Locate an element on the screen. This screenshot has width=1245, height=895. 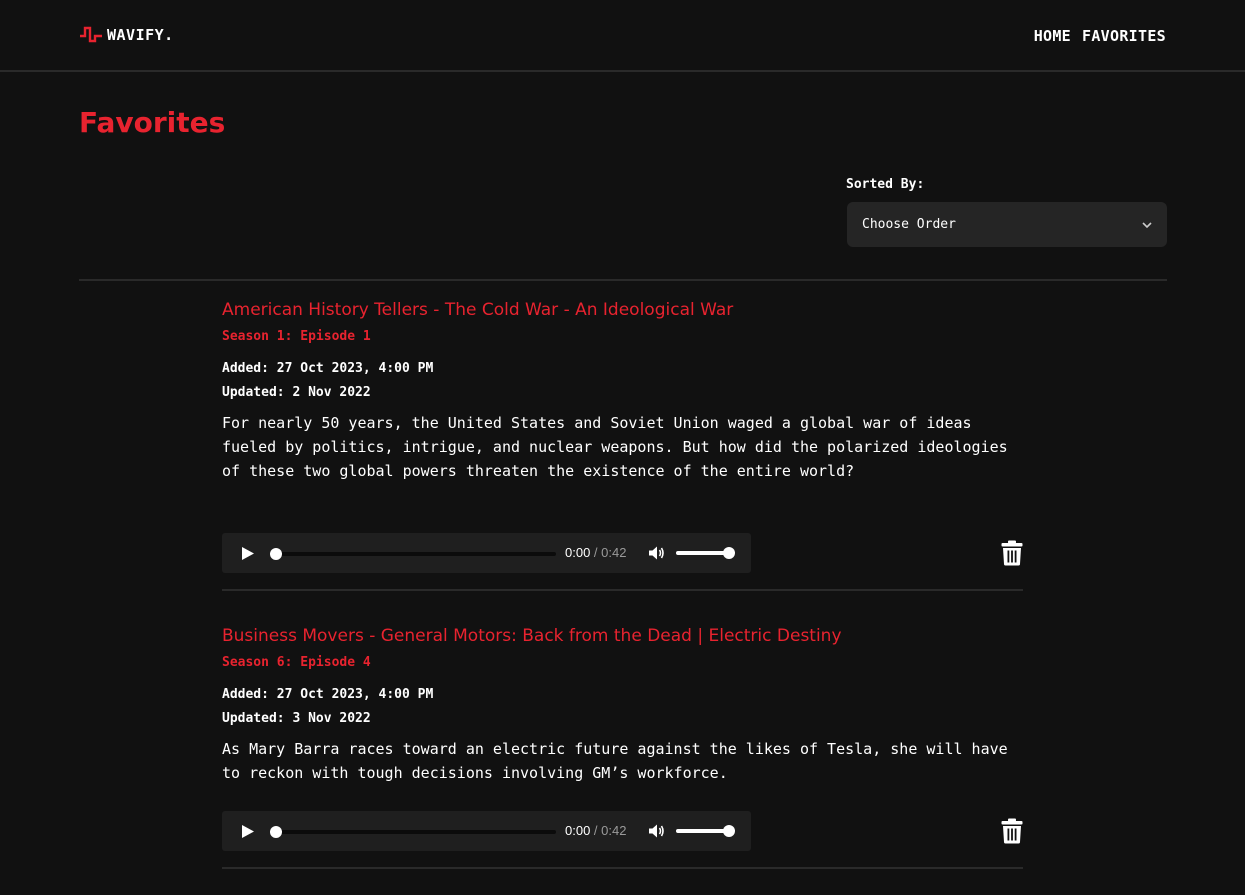
episode-updated-date: Updated: 3 Nov 2022 is located at coordinates (296, 718).